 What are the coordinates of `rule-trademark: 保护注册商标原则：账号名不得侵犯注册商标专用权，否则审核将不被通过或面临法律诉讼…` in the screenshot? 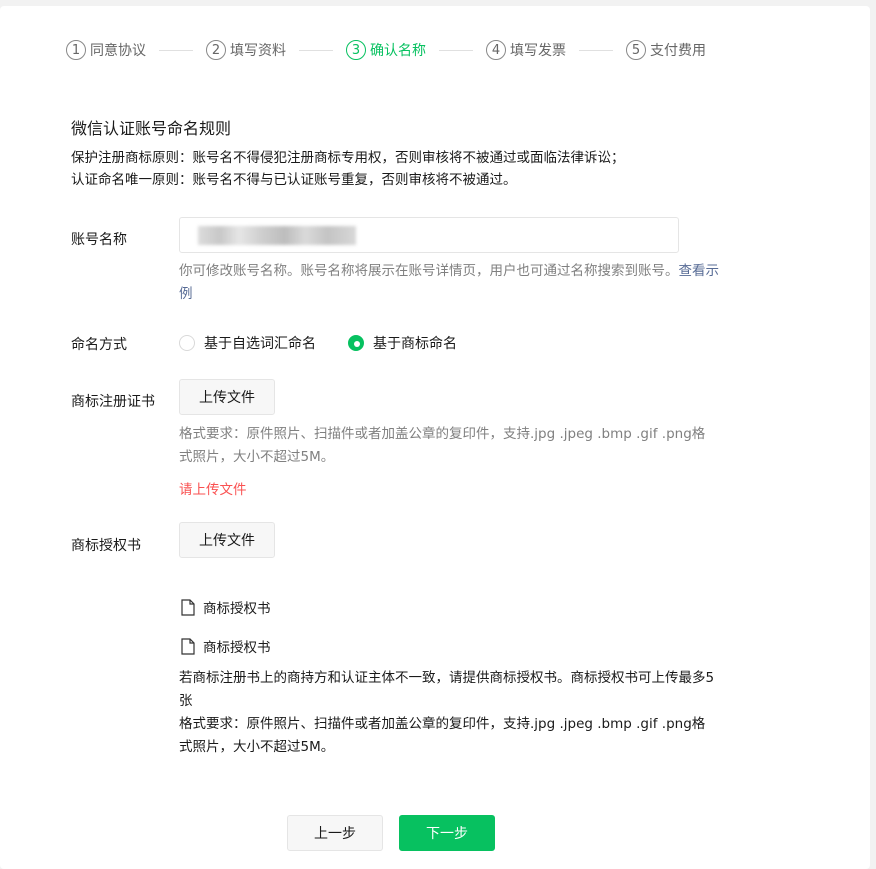 It's located at (348, 158).